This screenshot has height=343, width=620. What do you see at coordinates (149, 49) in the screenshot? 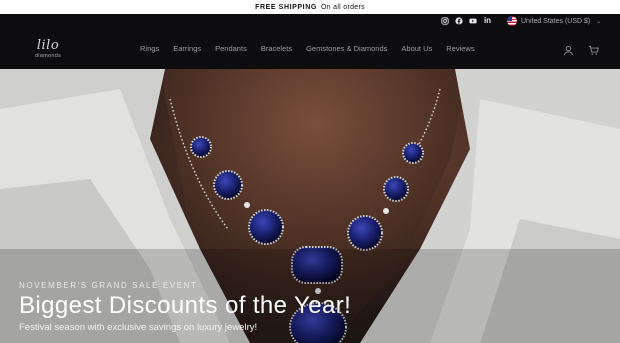
I see `nav-item-rings: Rings` at bounding box center [149, 49].